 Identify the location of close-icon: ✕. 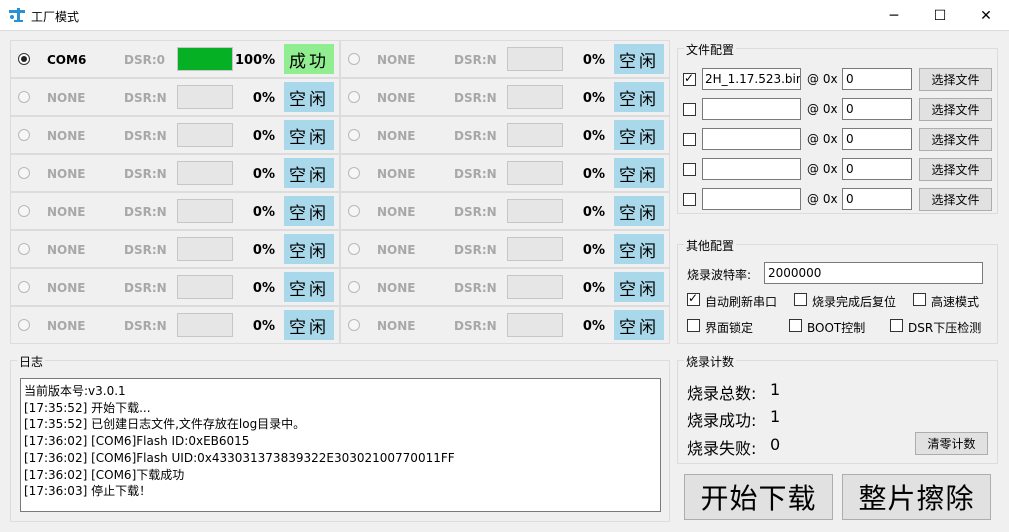
(986, 15).